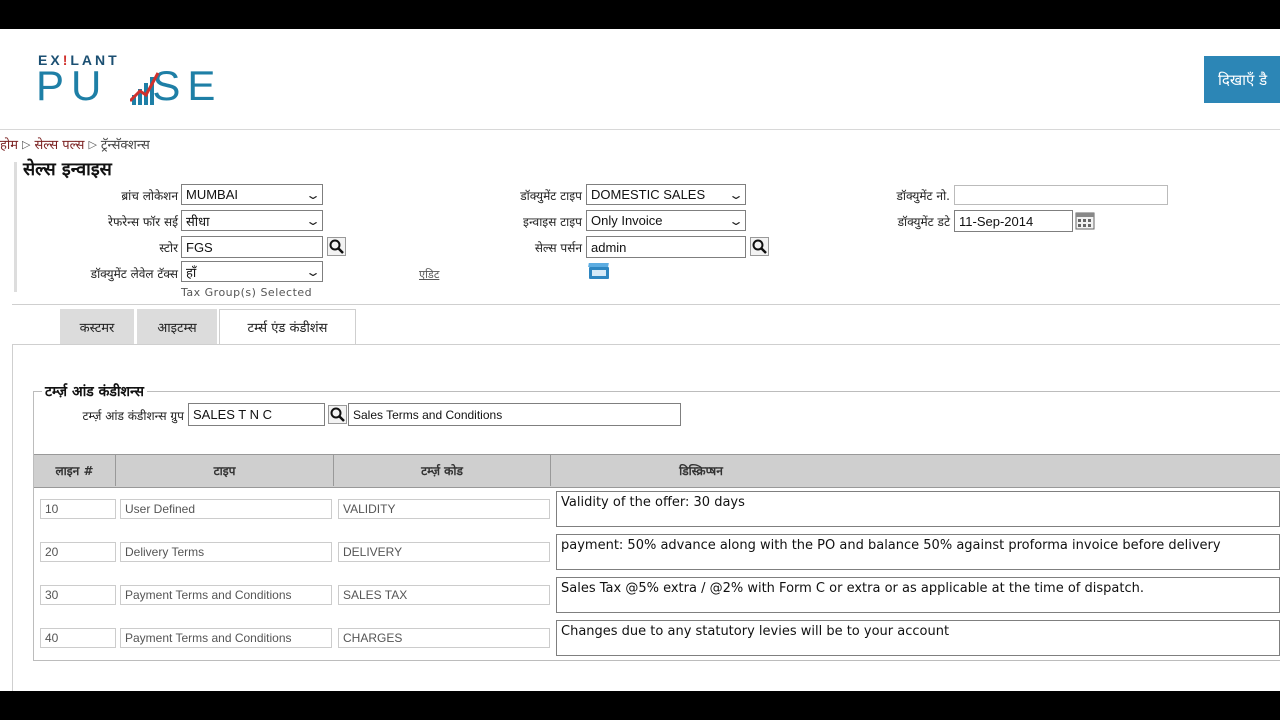 This screenshot has height=720, width=1280. What do you see at coordinates (759, 246) in the screenshot?
I see `sales-person-search-icon` at bounding box center [759, 246].